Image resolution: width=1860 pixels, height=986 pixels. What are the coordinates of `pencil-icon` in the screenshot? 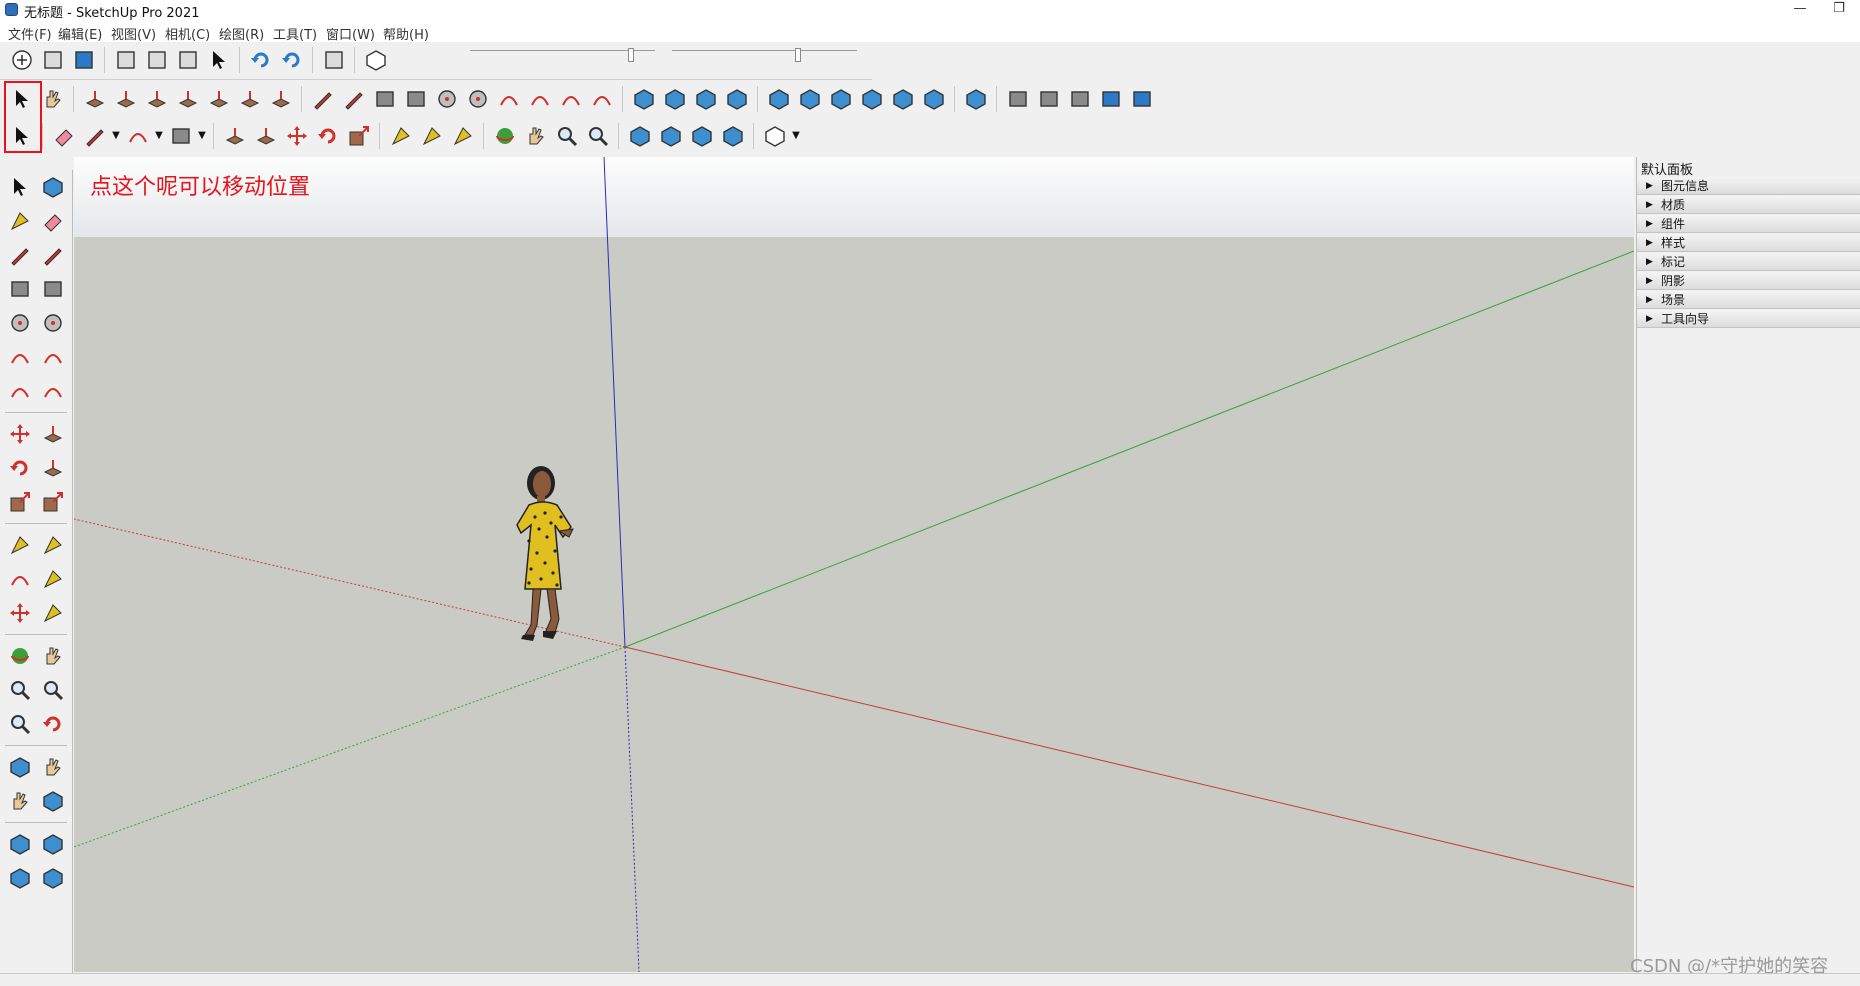 It's located at (94, 135).